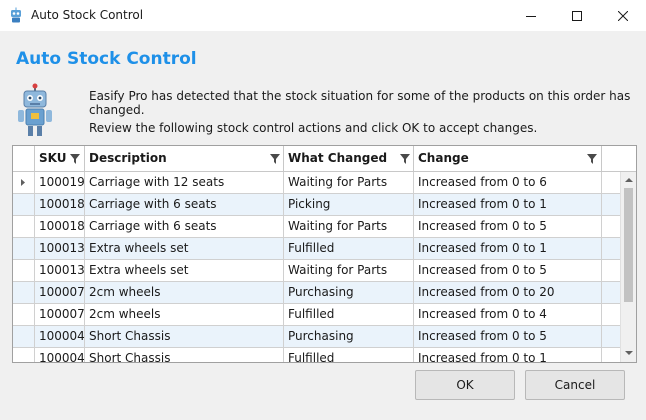 This screenshot has width=646, height=420. I want to click on grid-header: SKU Description What Changed Change, so click(324, 159).